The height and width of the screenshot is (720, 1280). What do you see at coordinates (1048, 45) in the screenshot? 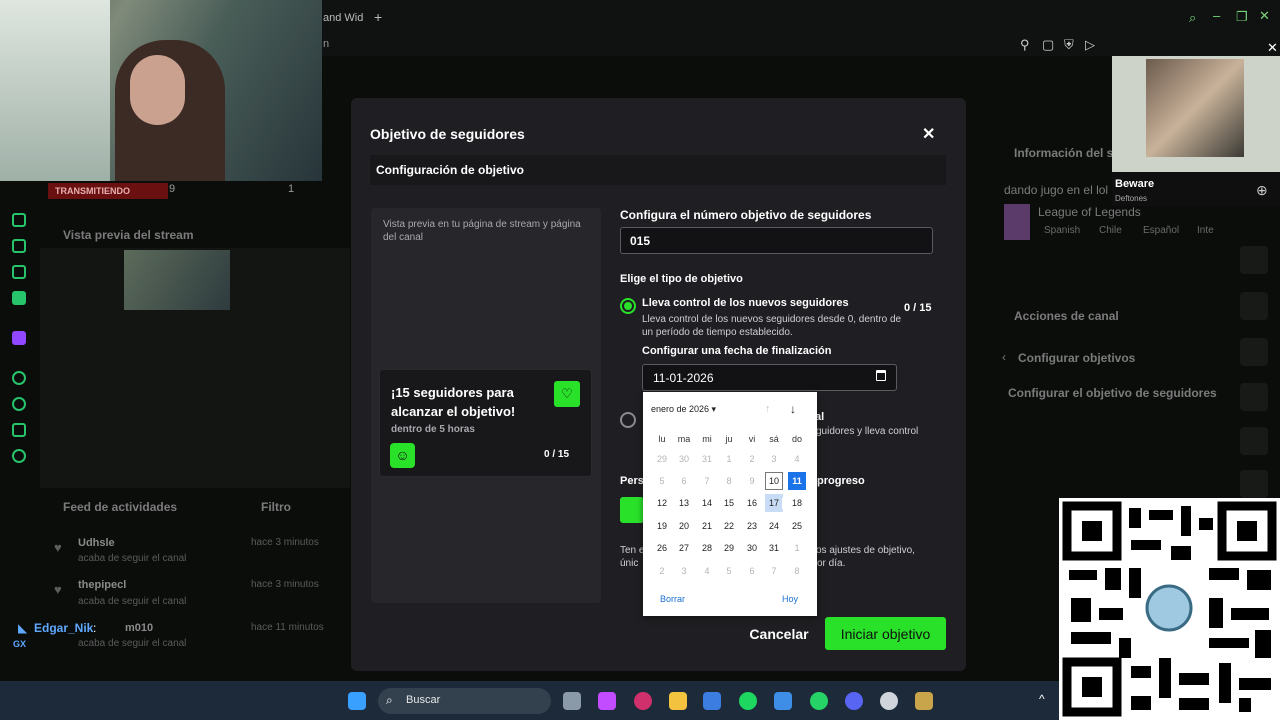
I see `popout-icon: ▢` at bounding box center [1048, 45].